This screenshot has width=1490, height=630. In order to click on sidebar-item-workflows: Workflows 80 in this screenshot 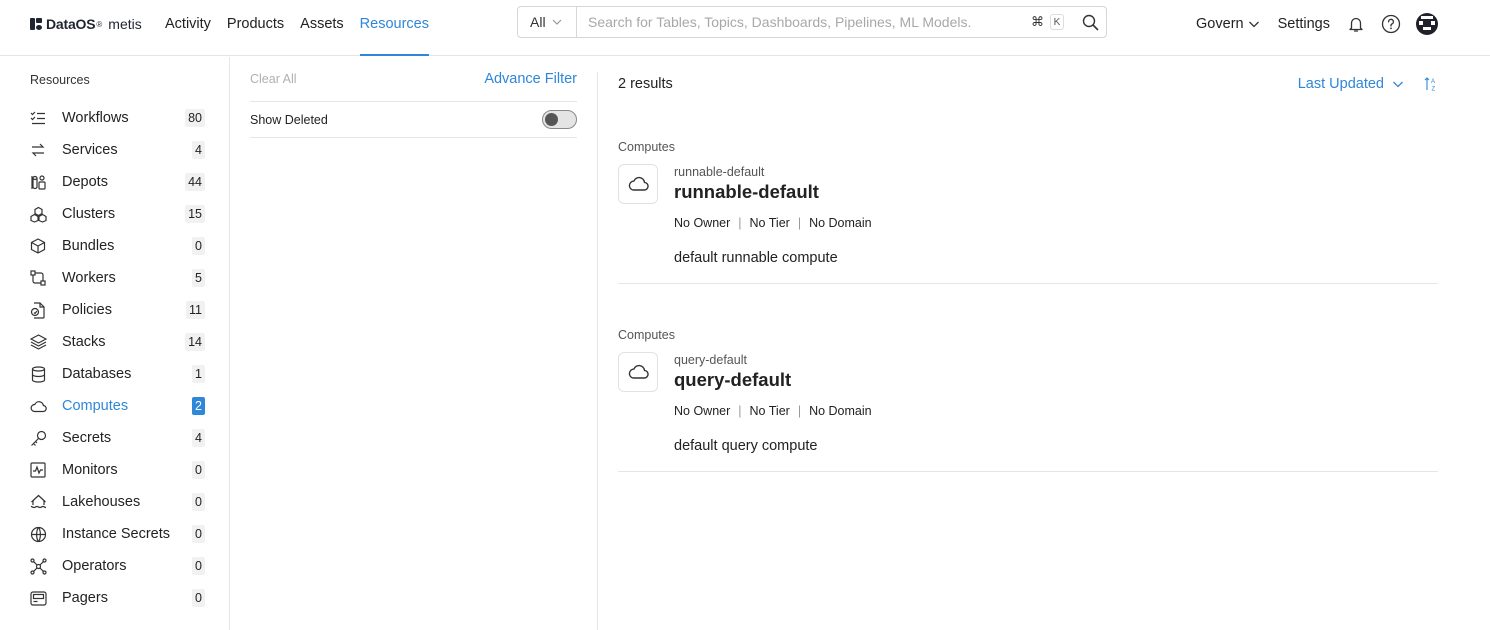, I will do `click(114, 118)`.